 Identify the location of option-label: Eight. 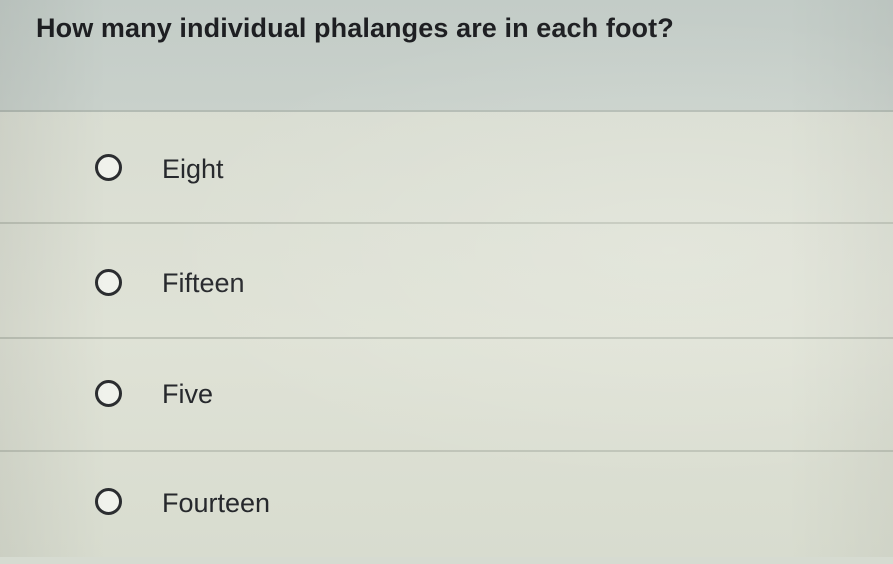
(193, 169).